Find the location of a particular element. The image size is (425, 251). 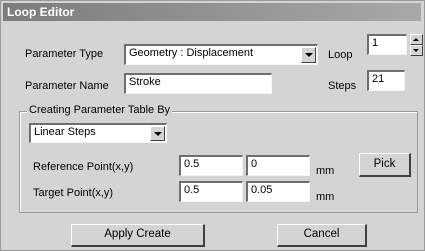

parameter-name-label: Parameter Name is located at coordinates (67, 86).